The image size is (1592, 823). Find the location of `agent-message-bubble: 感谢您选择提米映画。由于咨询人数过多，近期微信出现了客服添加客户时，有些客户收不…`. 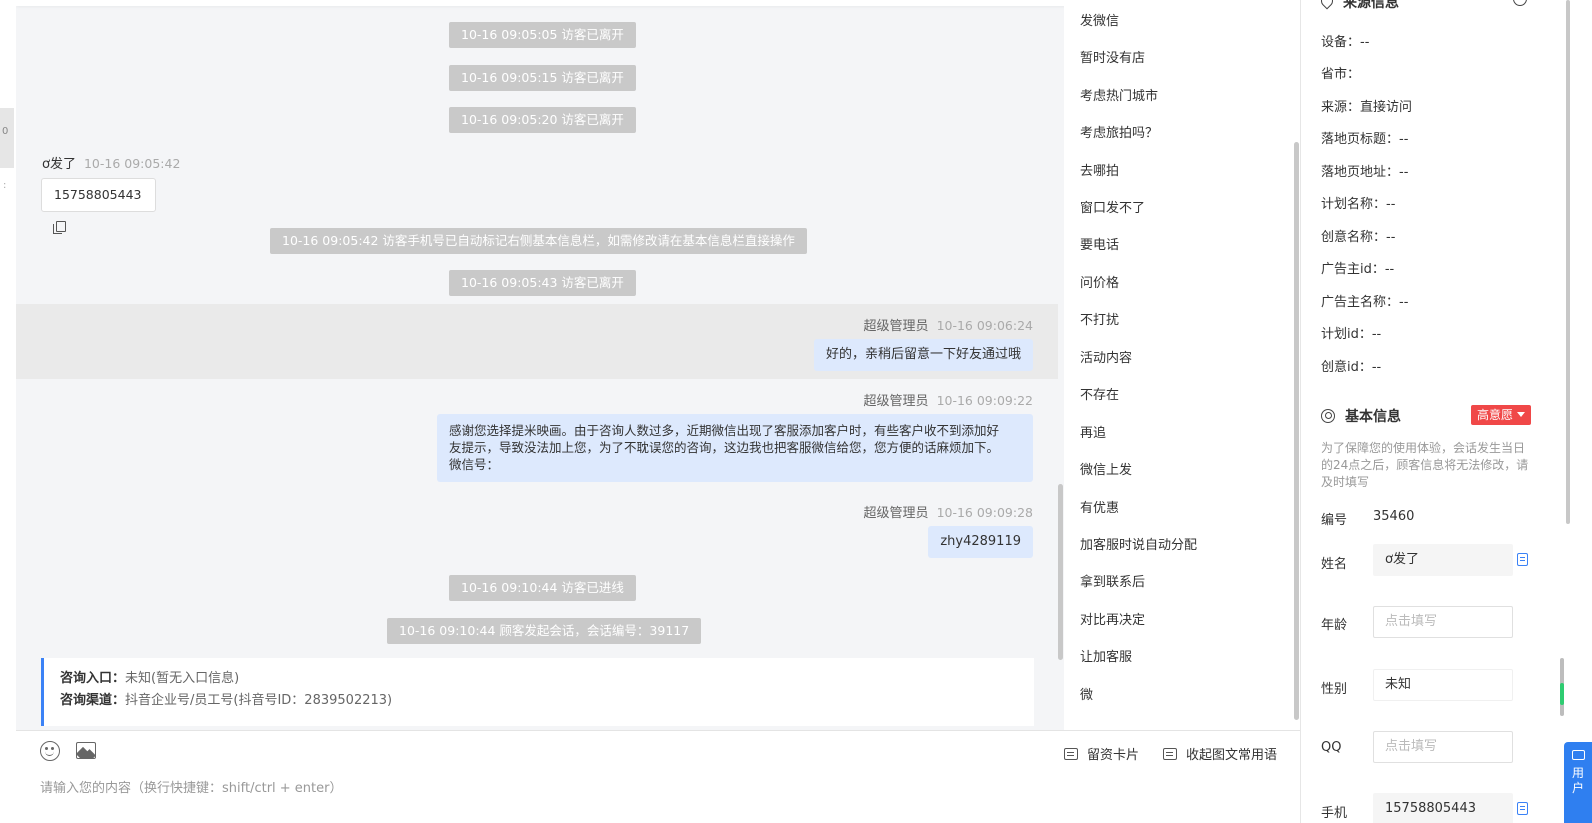

agent-message-bubble: 感谢您选择提米映画。由于咨询人数过多，近期微信出现了客服添加客户时，有些客户收不… is located at coordinates (735, 448).